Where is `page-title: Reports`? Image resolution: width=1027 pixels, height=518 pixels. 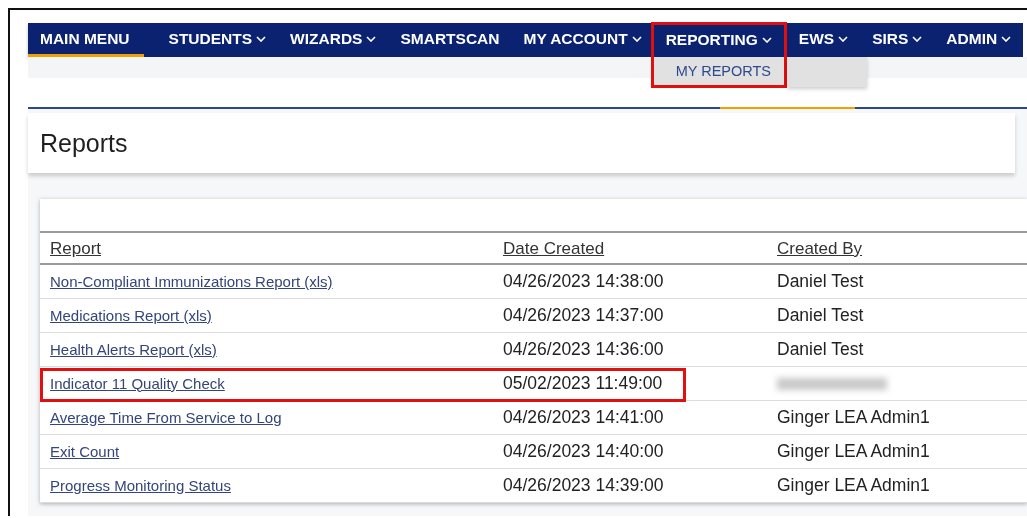
page-title: Reports is located at coordinates (84, 143).